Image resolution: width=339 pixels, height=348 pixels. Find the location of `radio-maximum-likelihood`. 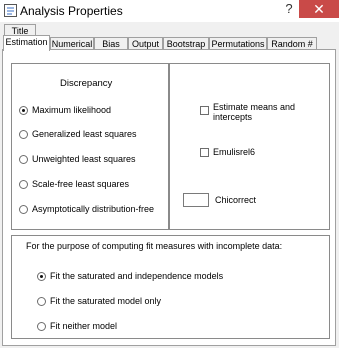

radio-maximum-likelihood is located at coordinates (23, 110).